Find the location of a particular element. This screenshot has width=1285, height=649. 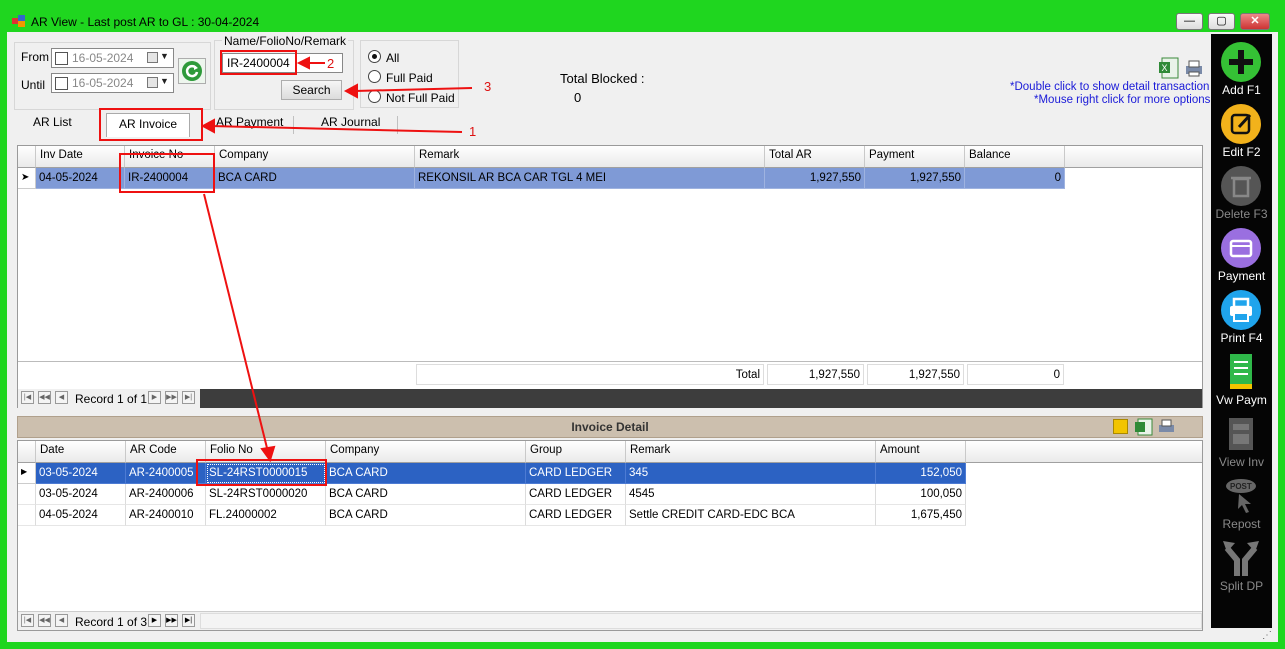

col-balance: Balance is located at coordinates (1015, 157).